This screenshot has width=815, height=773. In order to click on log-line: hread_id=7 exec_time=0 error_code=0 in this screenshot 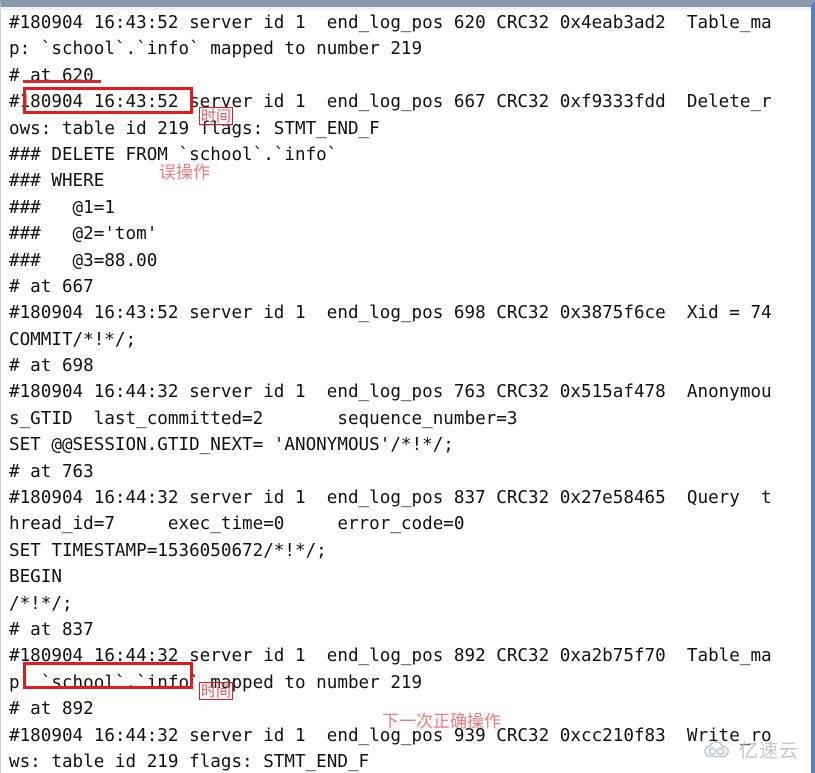, I will do `click(237, 524)`.